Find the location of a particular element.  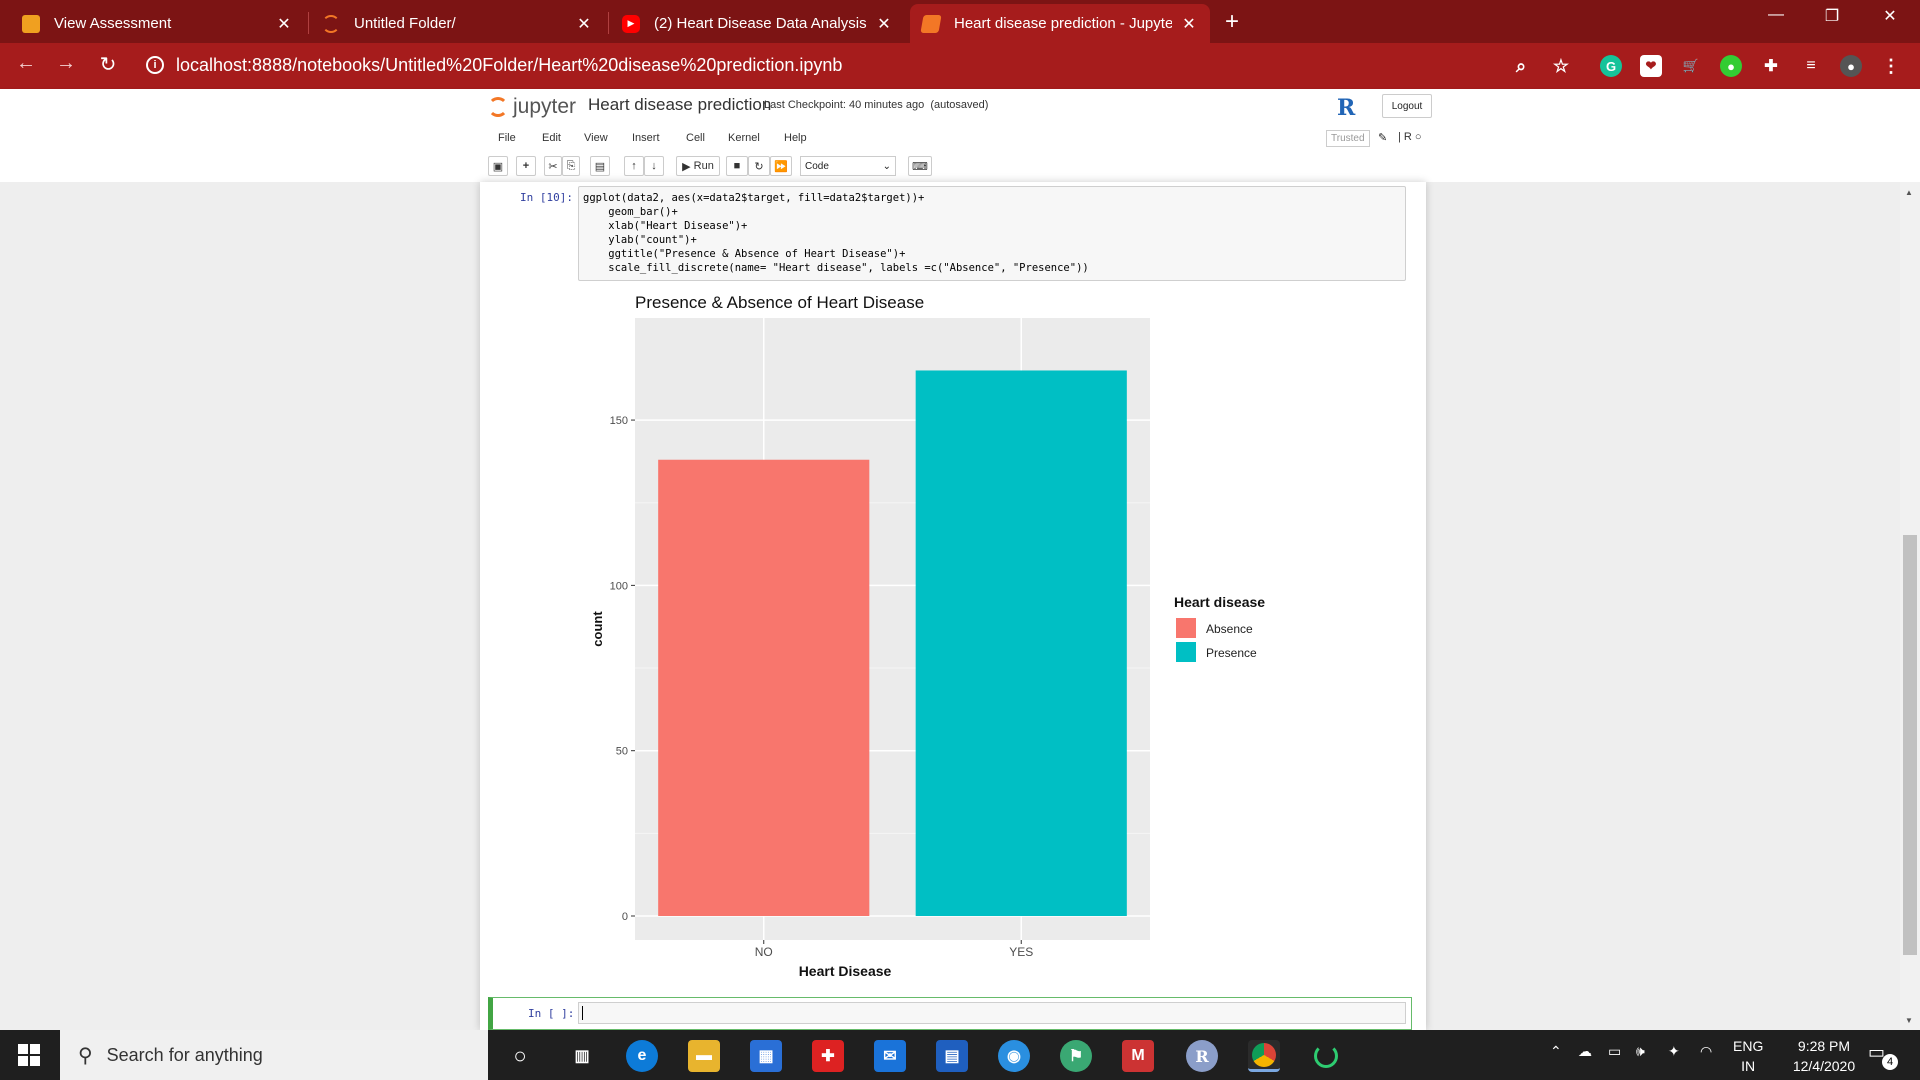

jupyter-icon is located at coordinates (331, 23).